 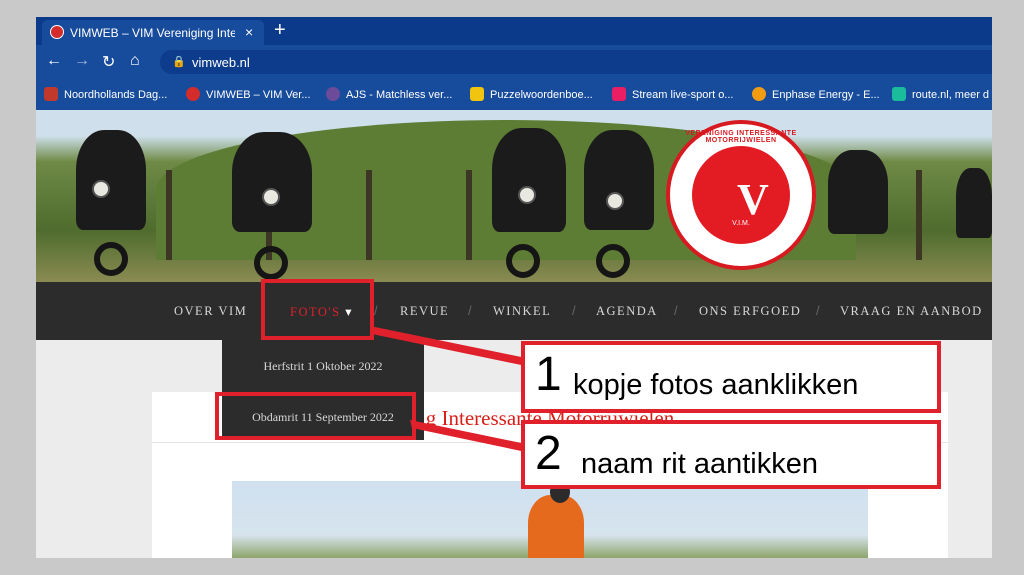 What do you see at coordinates (716, 385) in the screenshot?
I see `annotation-text: kopje fotos aanklikken` at bounding box center [716, 385].